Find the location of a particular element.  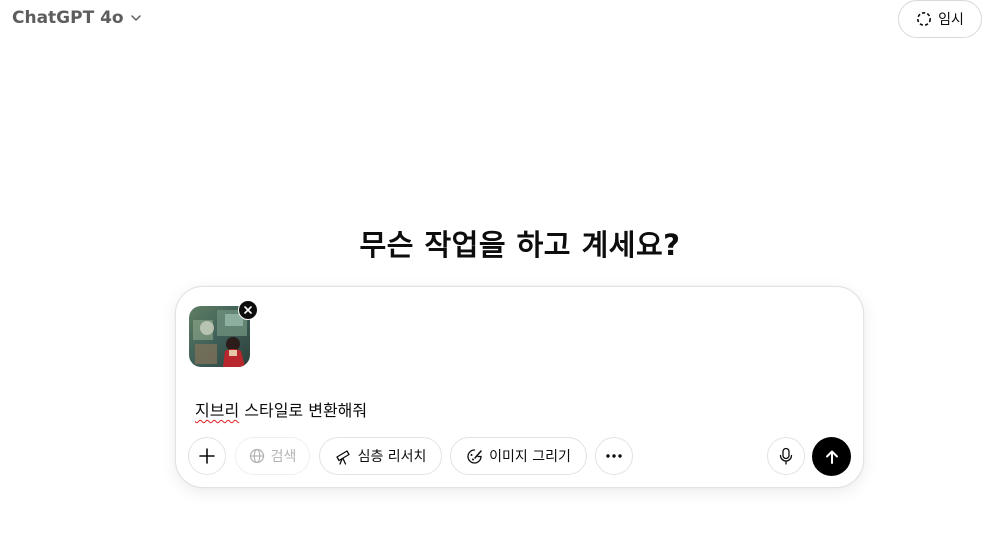

send-button is located at coordinates (831, 456).